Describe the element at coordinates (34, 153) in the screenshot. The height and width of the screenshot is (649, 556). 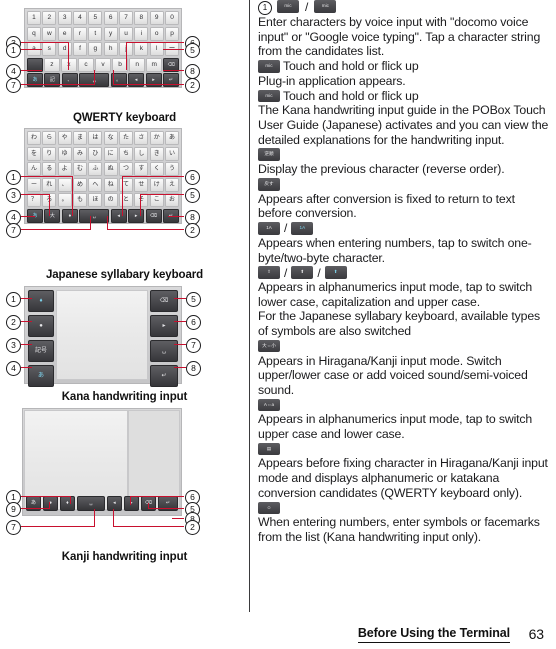
I see `key: を` at that location.